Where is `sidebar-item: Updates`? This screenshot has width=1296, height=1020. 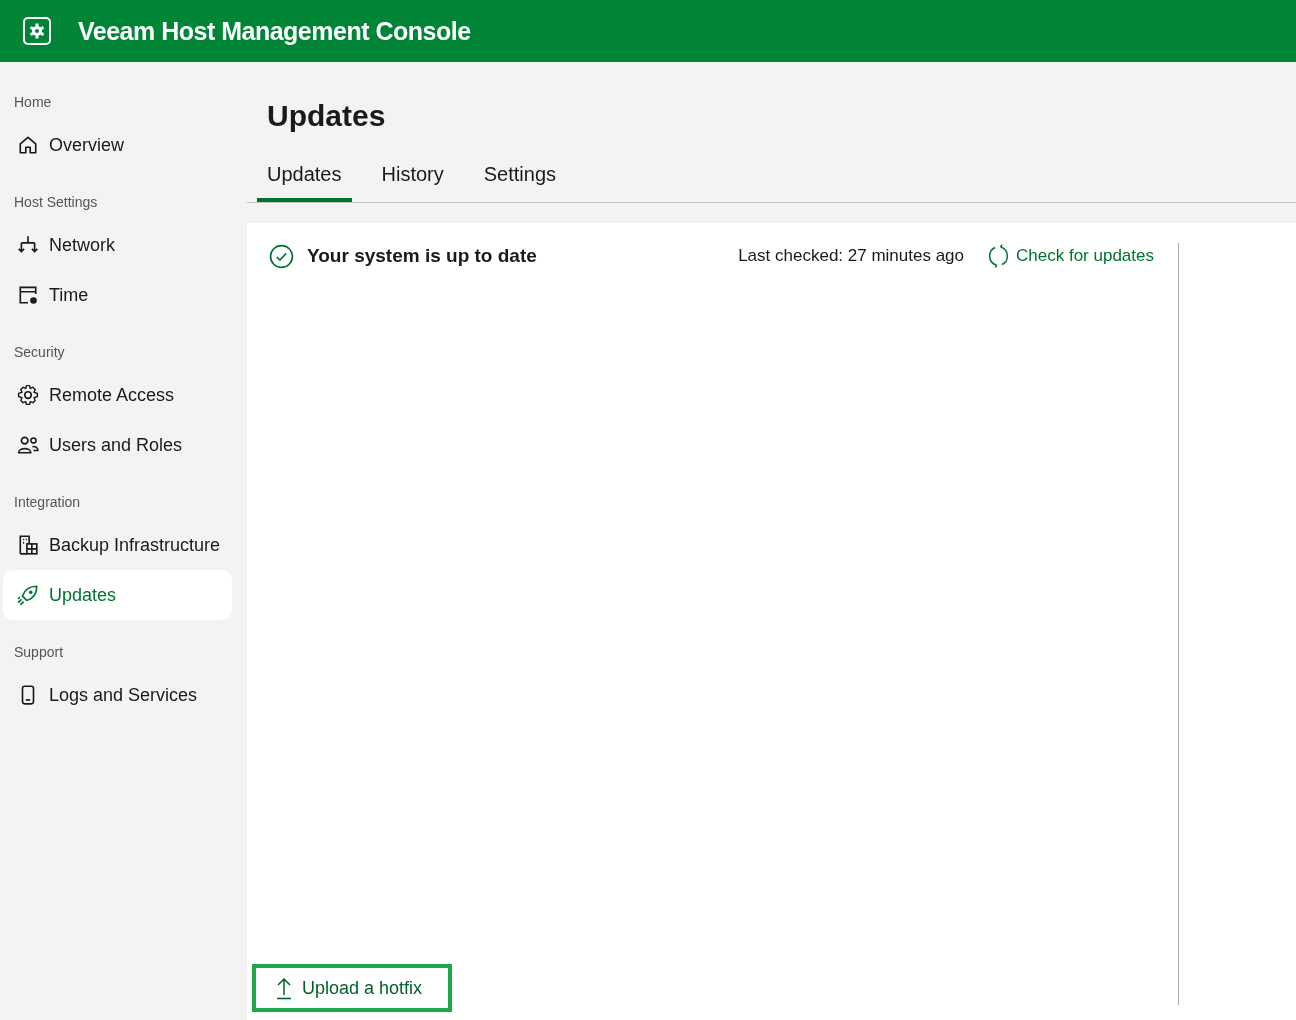
sidebar-item: Updates is located at coordinates (117, 595).